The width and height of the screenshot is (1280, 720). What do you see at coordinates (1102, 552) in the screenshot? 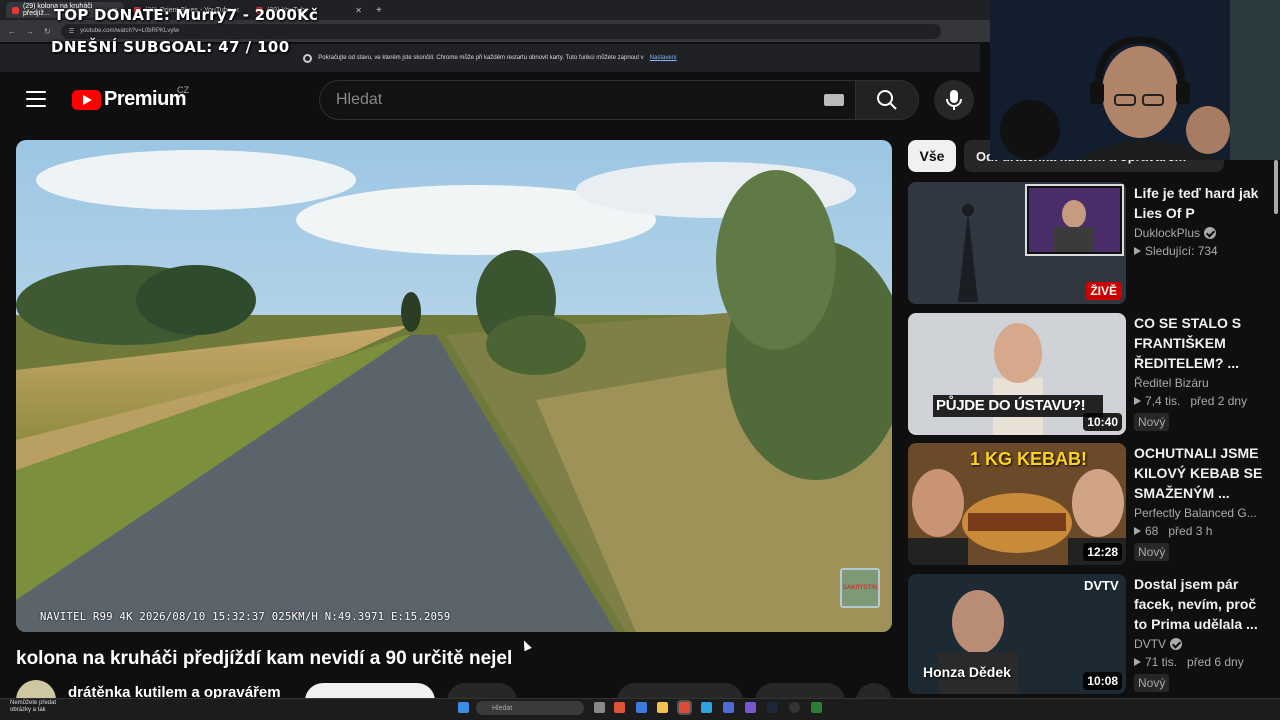
I see `duration-badge: 12:28` at bounding box center [1102, 552].